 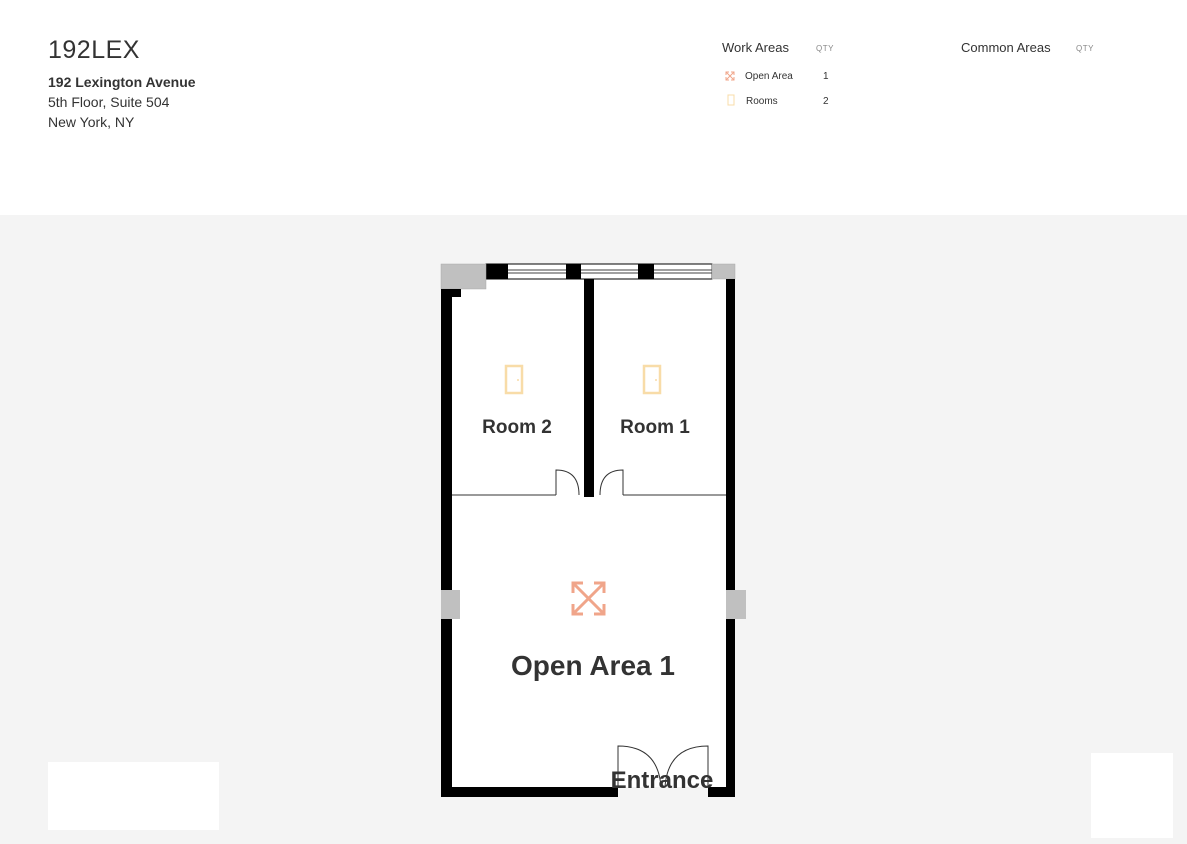 What do you see at coordinates (730, 76) in the screenshot?
I see `expand-arrows-icon` at bounding box center [730, 76].